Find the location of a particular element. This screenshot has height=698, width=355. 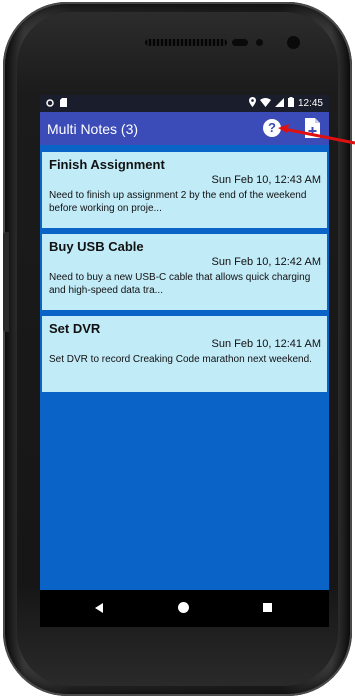

status-right-icons: 12:45 is located at coordinates (285, 103).